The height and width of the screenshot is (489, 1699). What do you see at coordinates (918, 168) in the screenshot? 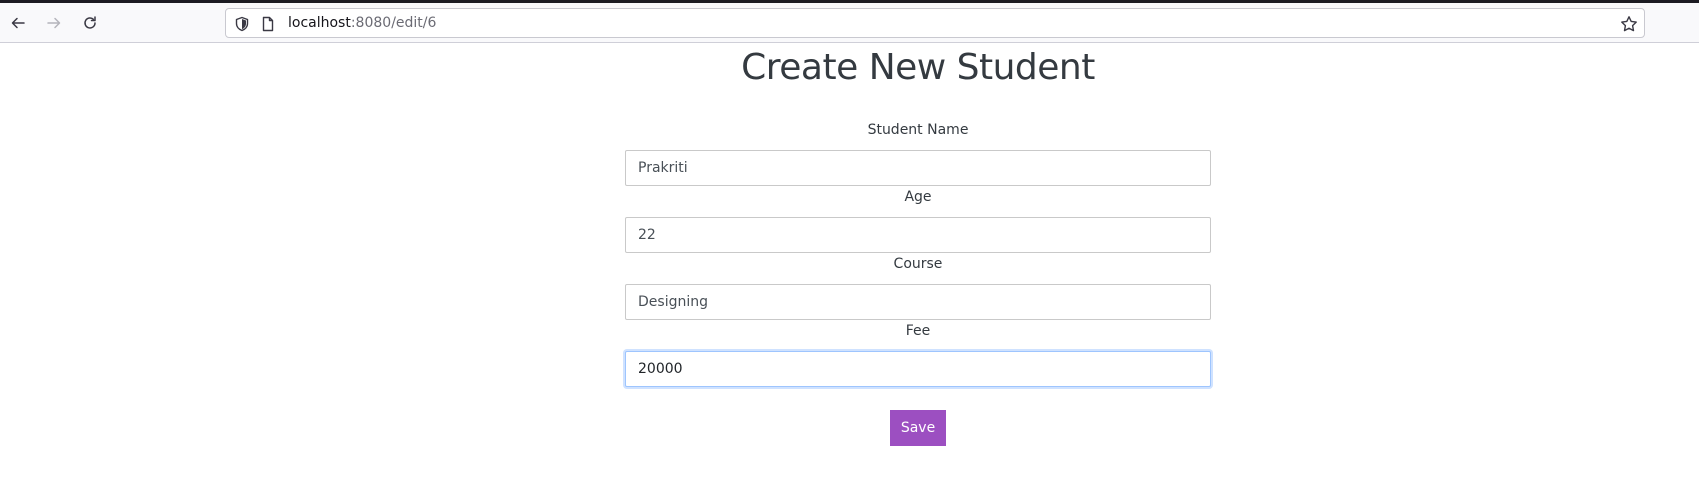
I see `student-name-input` at bounding box center [918, 168].